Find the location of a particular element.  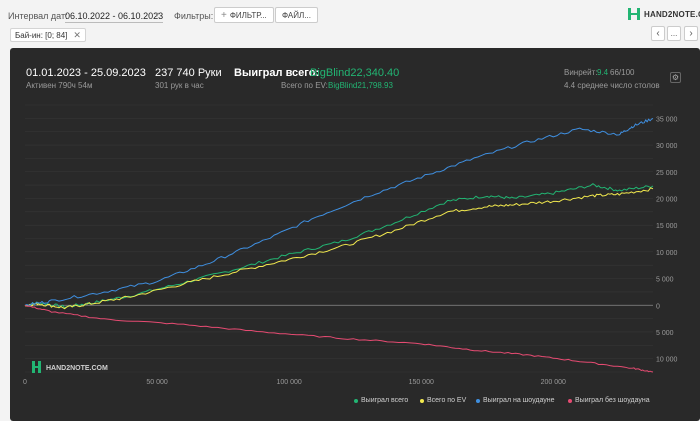

y-tick-label: 30 000 is located at coordinates (667, 146).